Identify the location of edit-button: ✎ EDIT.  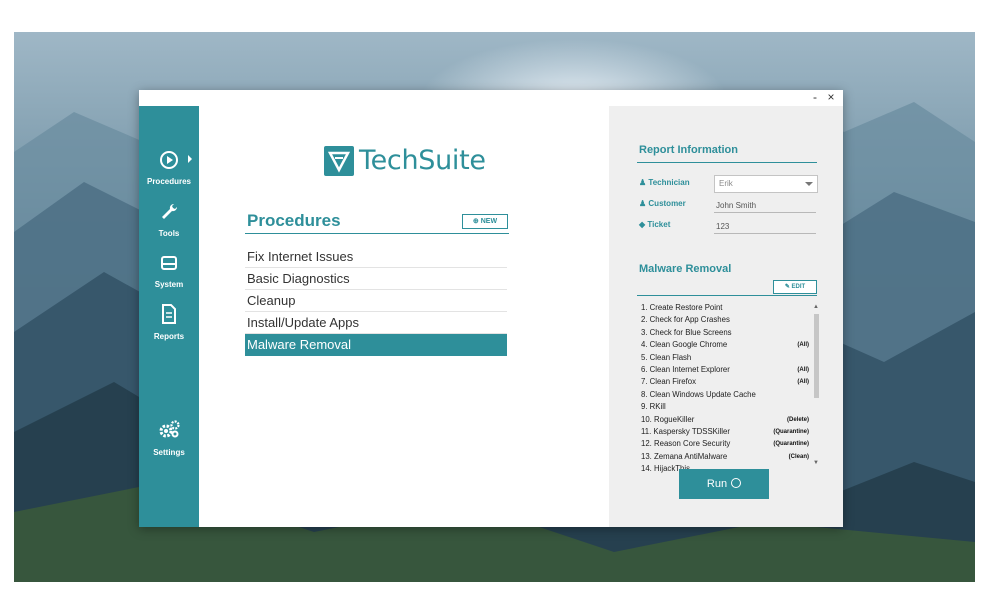
(795, 287).